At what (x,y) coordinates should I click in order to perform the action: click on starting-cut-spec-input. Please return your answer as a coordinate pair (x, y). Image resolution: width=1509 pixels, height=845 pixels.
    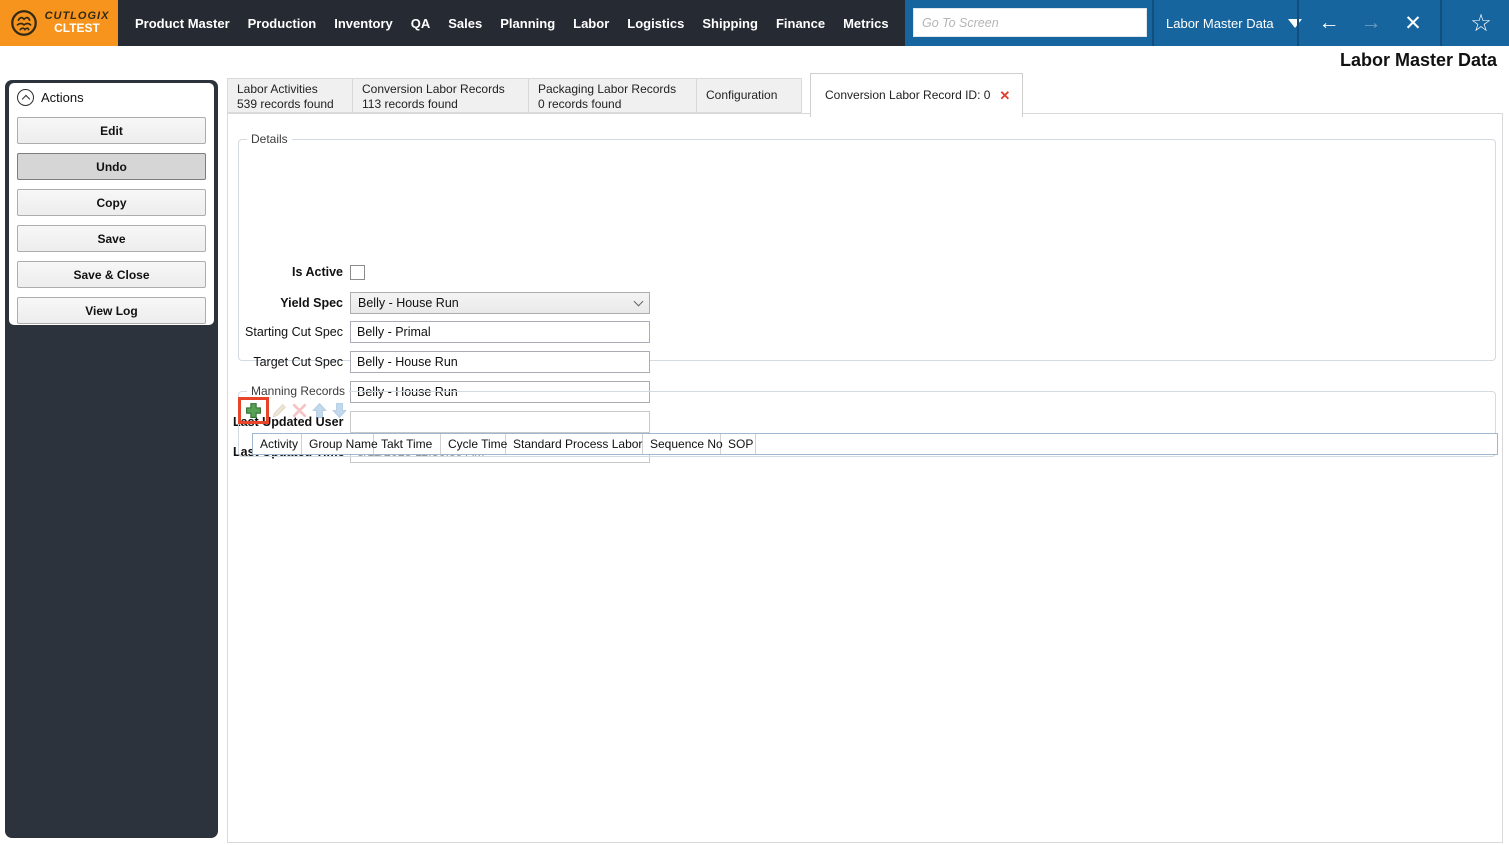
    Looking at the image, I should click on (500, 332).